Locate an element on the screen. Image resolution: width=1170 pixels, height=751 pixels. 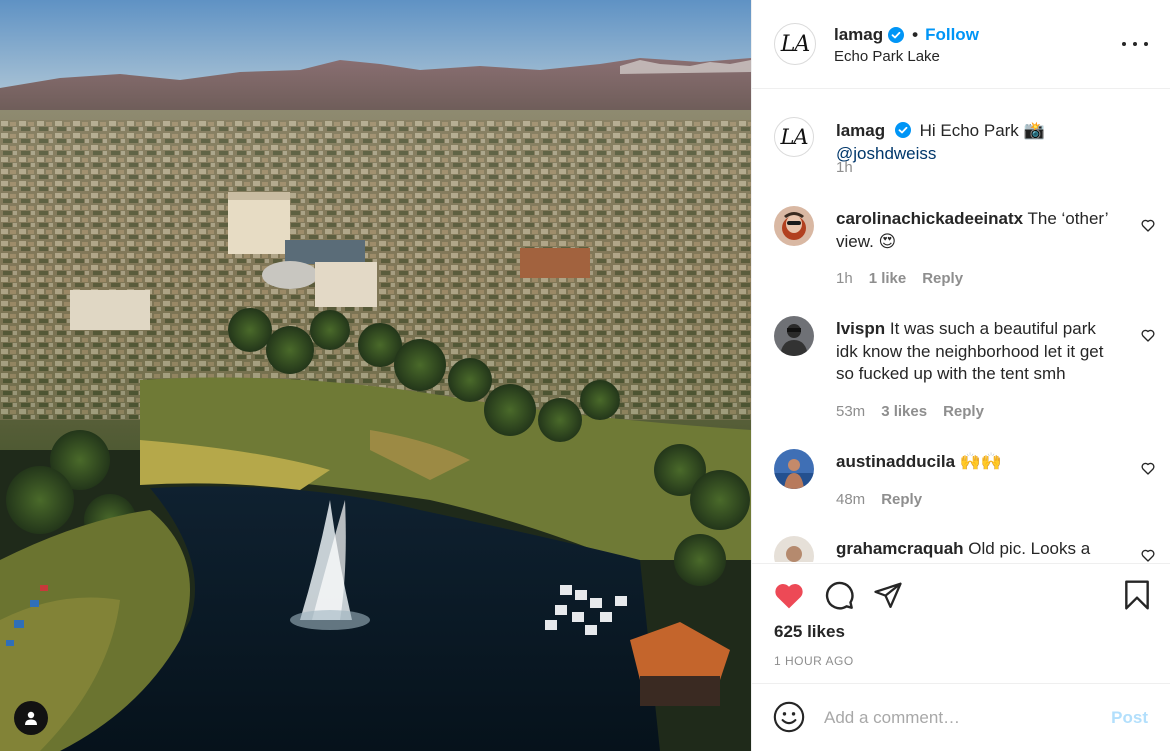
bookmark-icon is located at coordinates (1137, 595).